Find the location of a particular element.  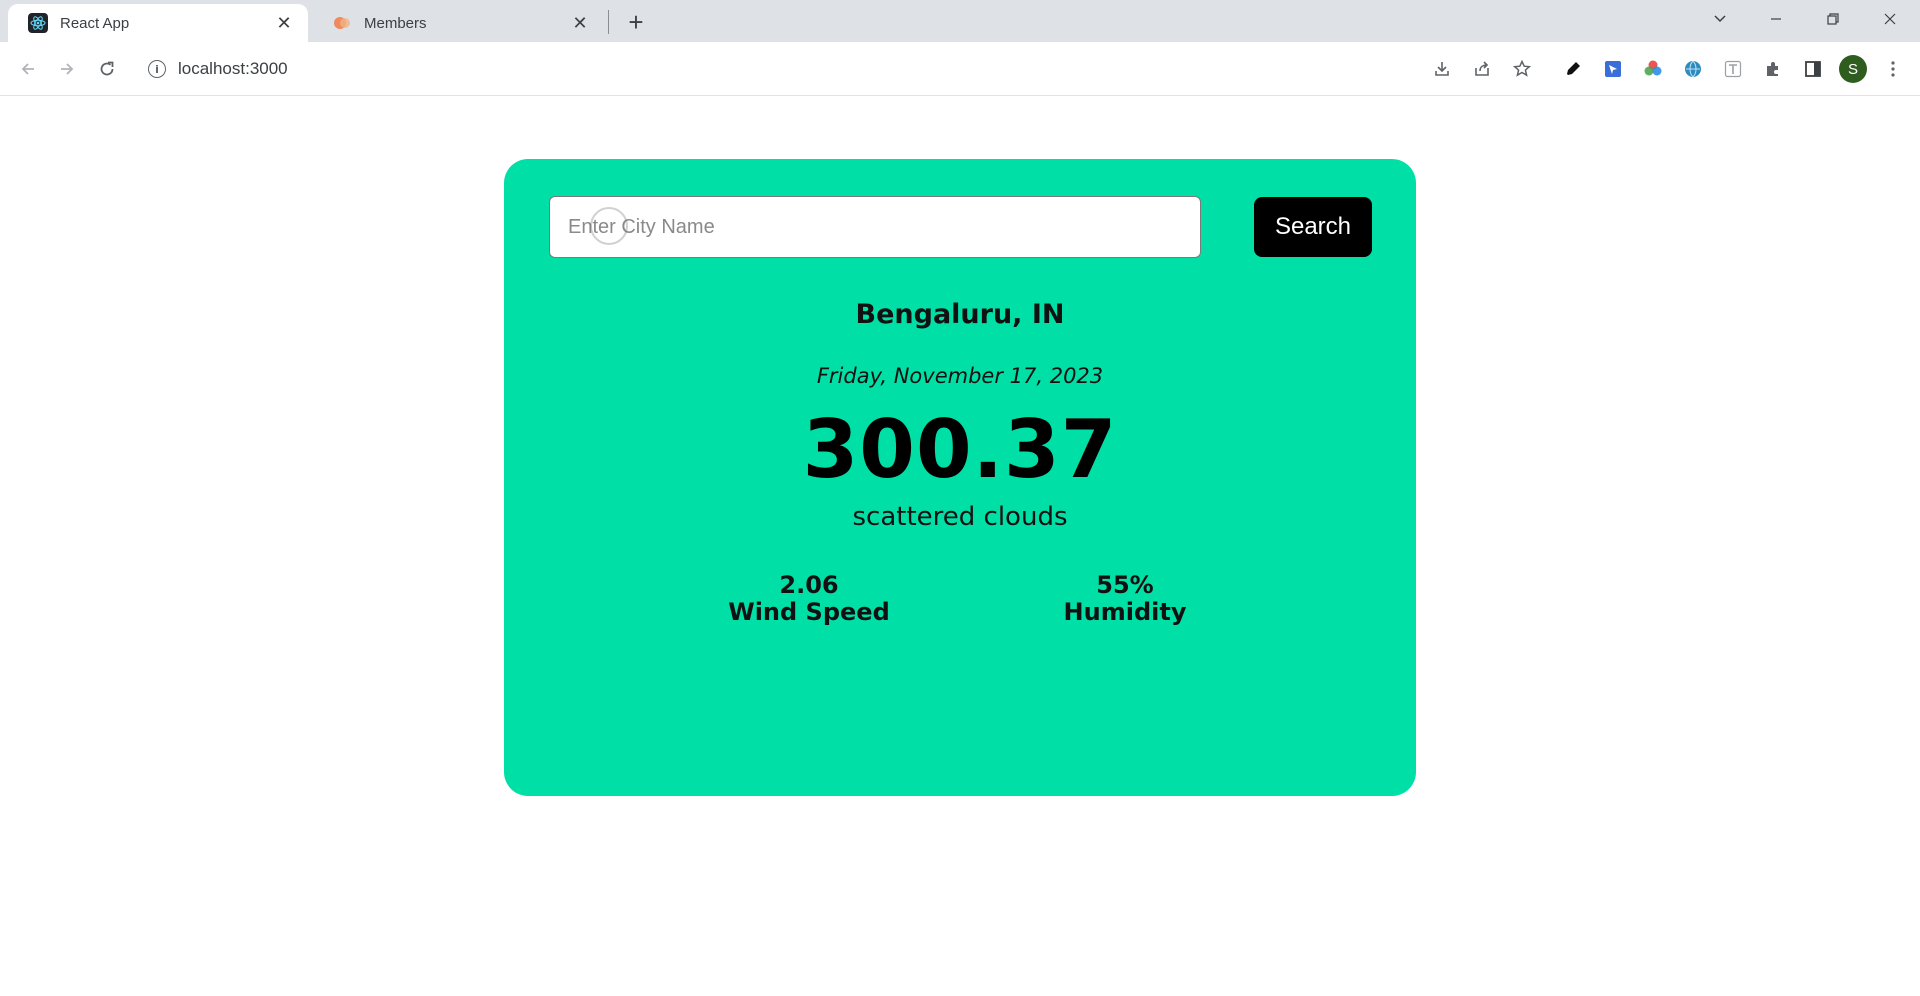

eyedropper-extension-icon is located at coordinates (1573, 69).